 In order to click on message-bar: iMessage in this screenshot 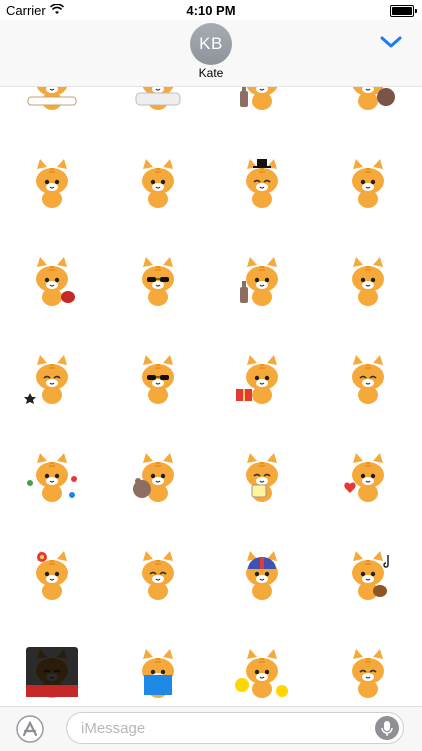, I will do `click(211, 728)`.